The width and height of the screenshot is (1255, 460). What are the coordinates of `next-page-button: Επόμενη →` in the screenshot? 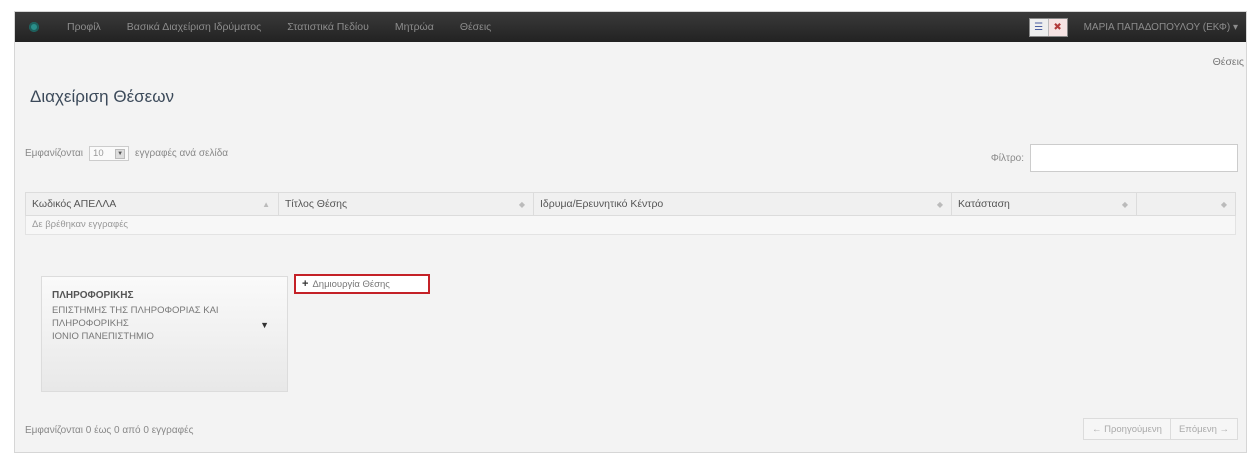 It's located at (1204, 429).